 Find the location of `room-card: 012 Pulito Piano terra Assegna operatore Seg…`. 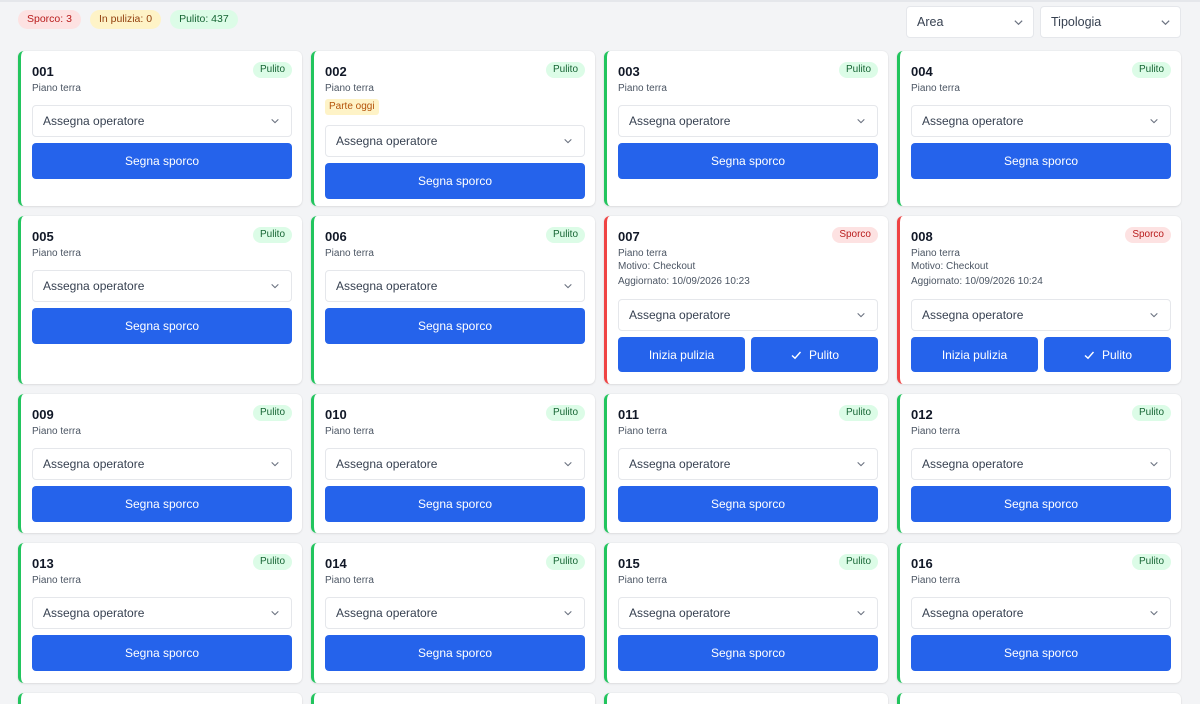

room-card: 012 Pulito Piano terra Assegna operatore Seg… is located at coordinates (1039, 463).